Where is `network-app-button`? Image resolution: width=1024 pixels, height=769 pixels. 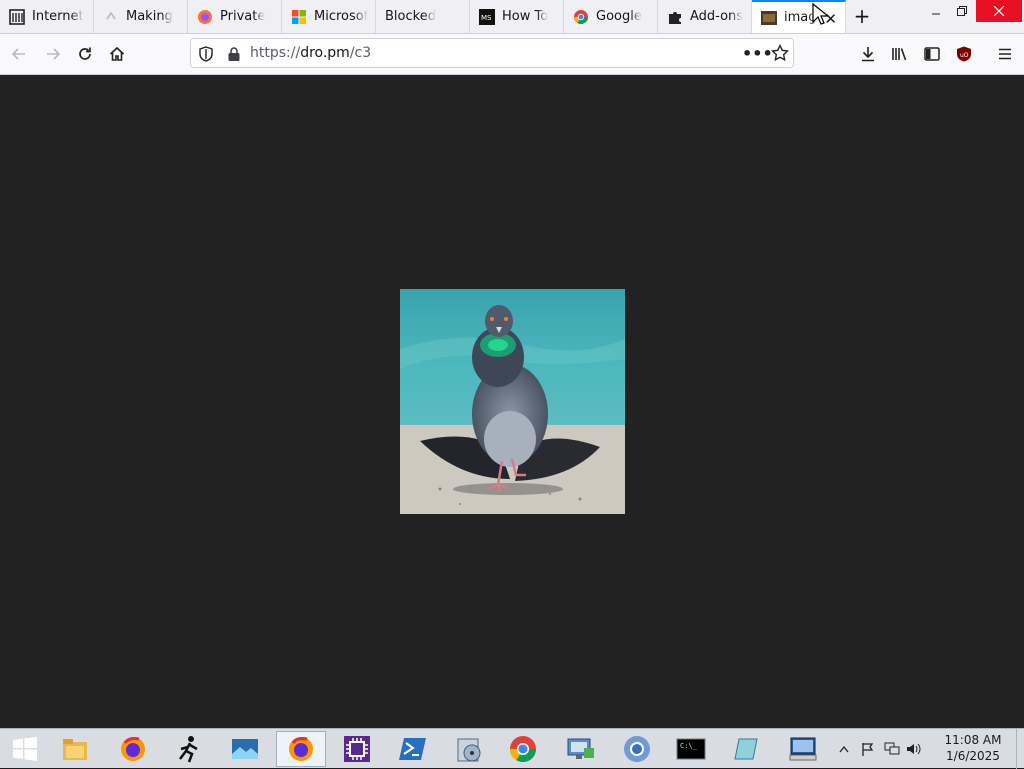 network-app-button is located at coordinates (581, 749).